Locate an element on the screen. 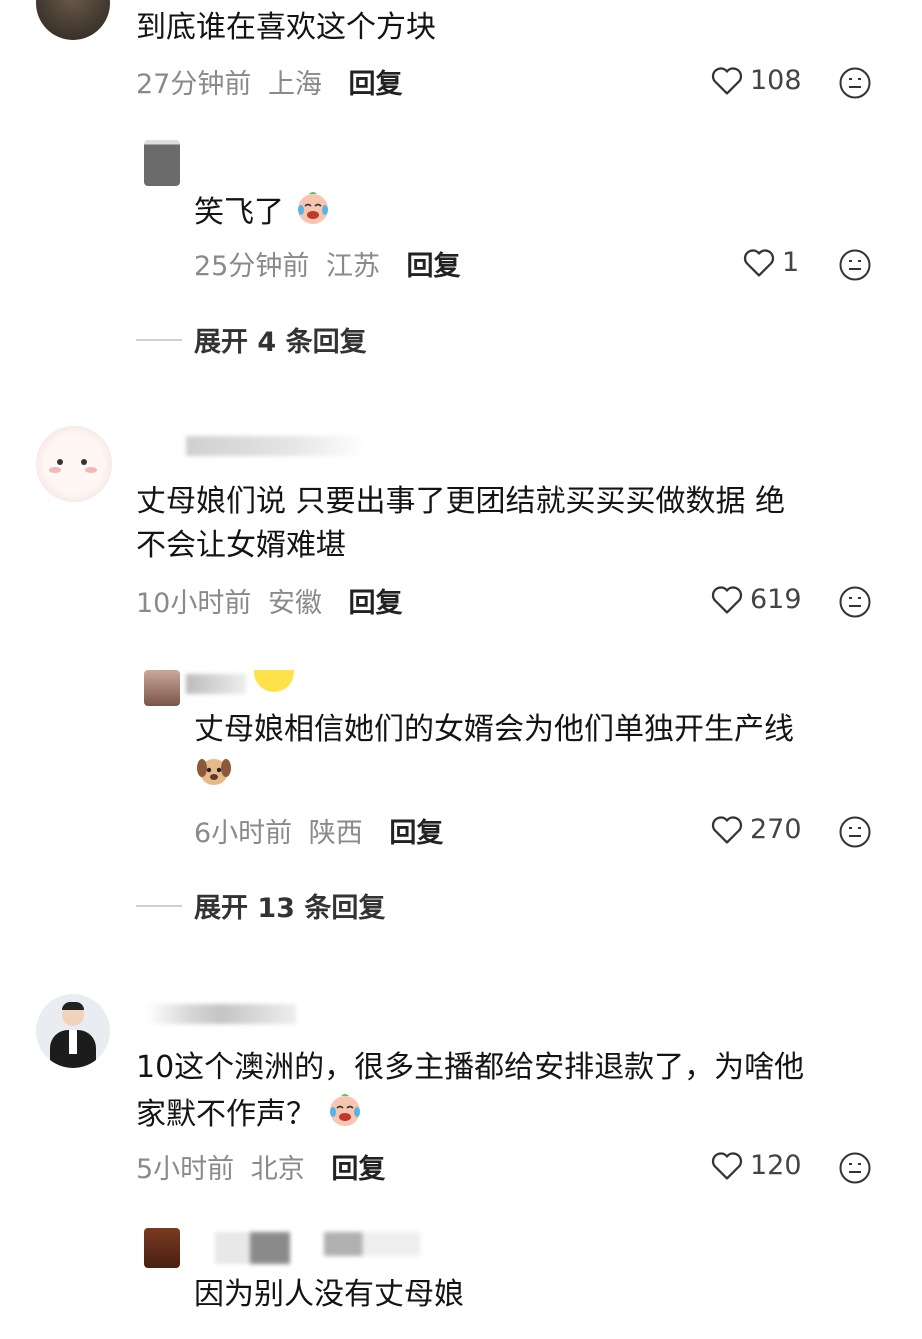 The height and width of the screenshot is (1339, 922). expand-replies-button: 展开 13 条回复 is located at coordinates (260, 905).